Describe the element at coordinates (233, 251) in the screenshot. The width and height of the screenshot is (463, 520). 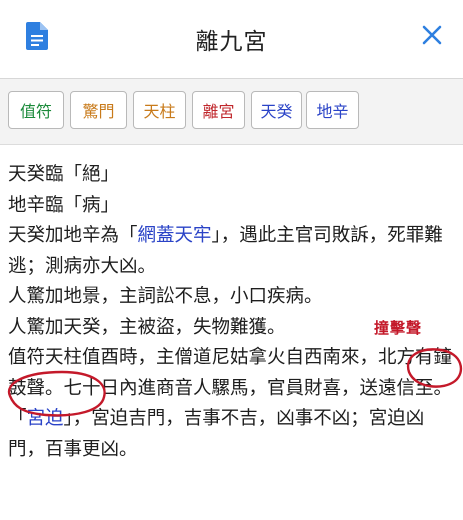
I see `text-paragraph: 天癸加地辛為「網蓋天牢」，遇此主官司敗訴，死罪難逃；測病亦大凶。` at that location.